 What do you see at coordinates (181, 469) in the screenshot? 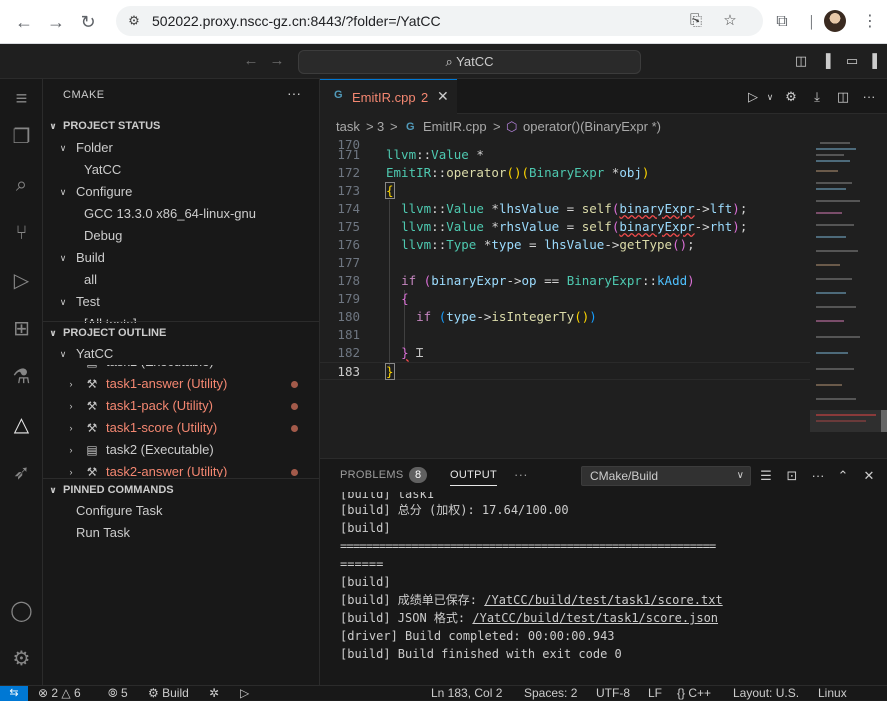
I see `list-item: › ⚒ task2-answer (Utility)` at bounding box center [181, 469].